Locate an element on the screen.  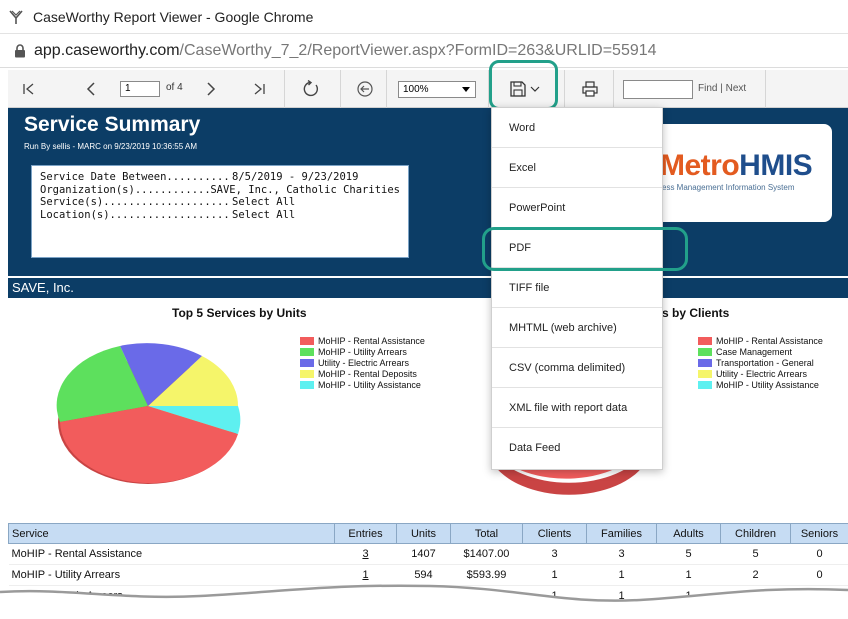
caseworthy-logo-icon is located at coordinates (16, 17).